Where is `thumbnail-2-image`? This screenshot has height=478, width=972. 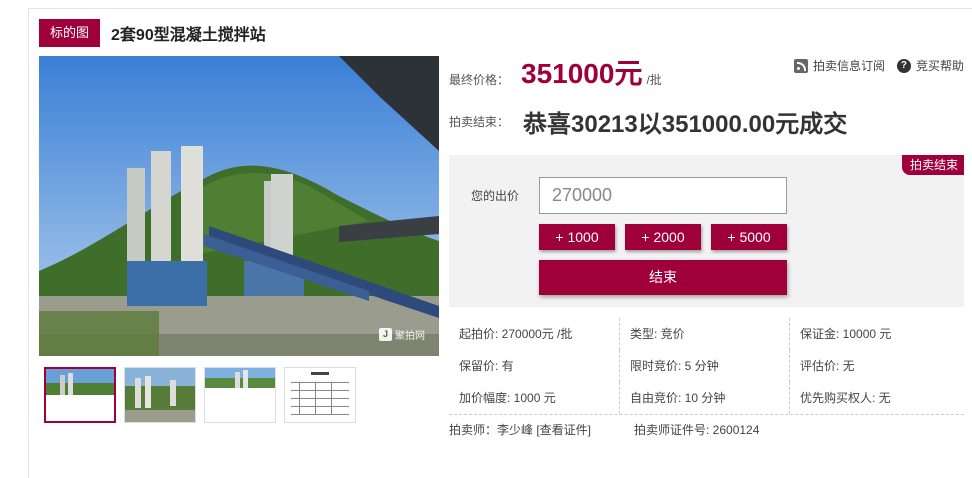
thumbnail-2-image is located at coordinates (160, 395).